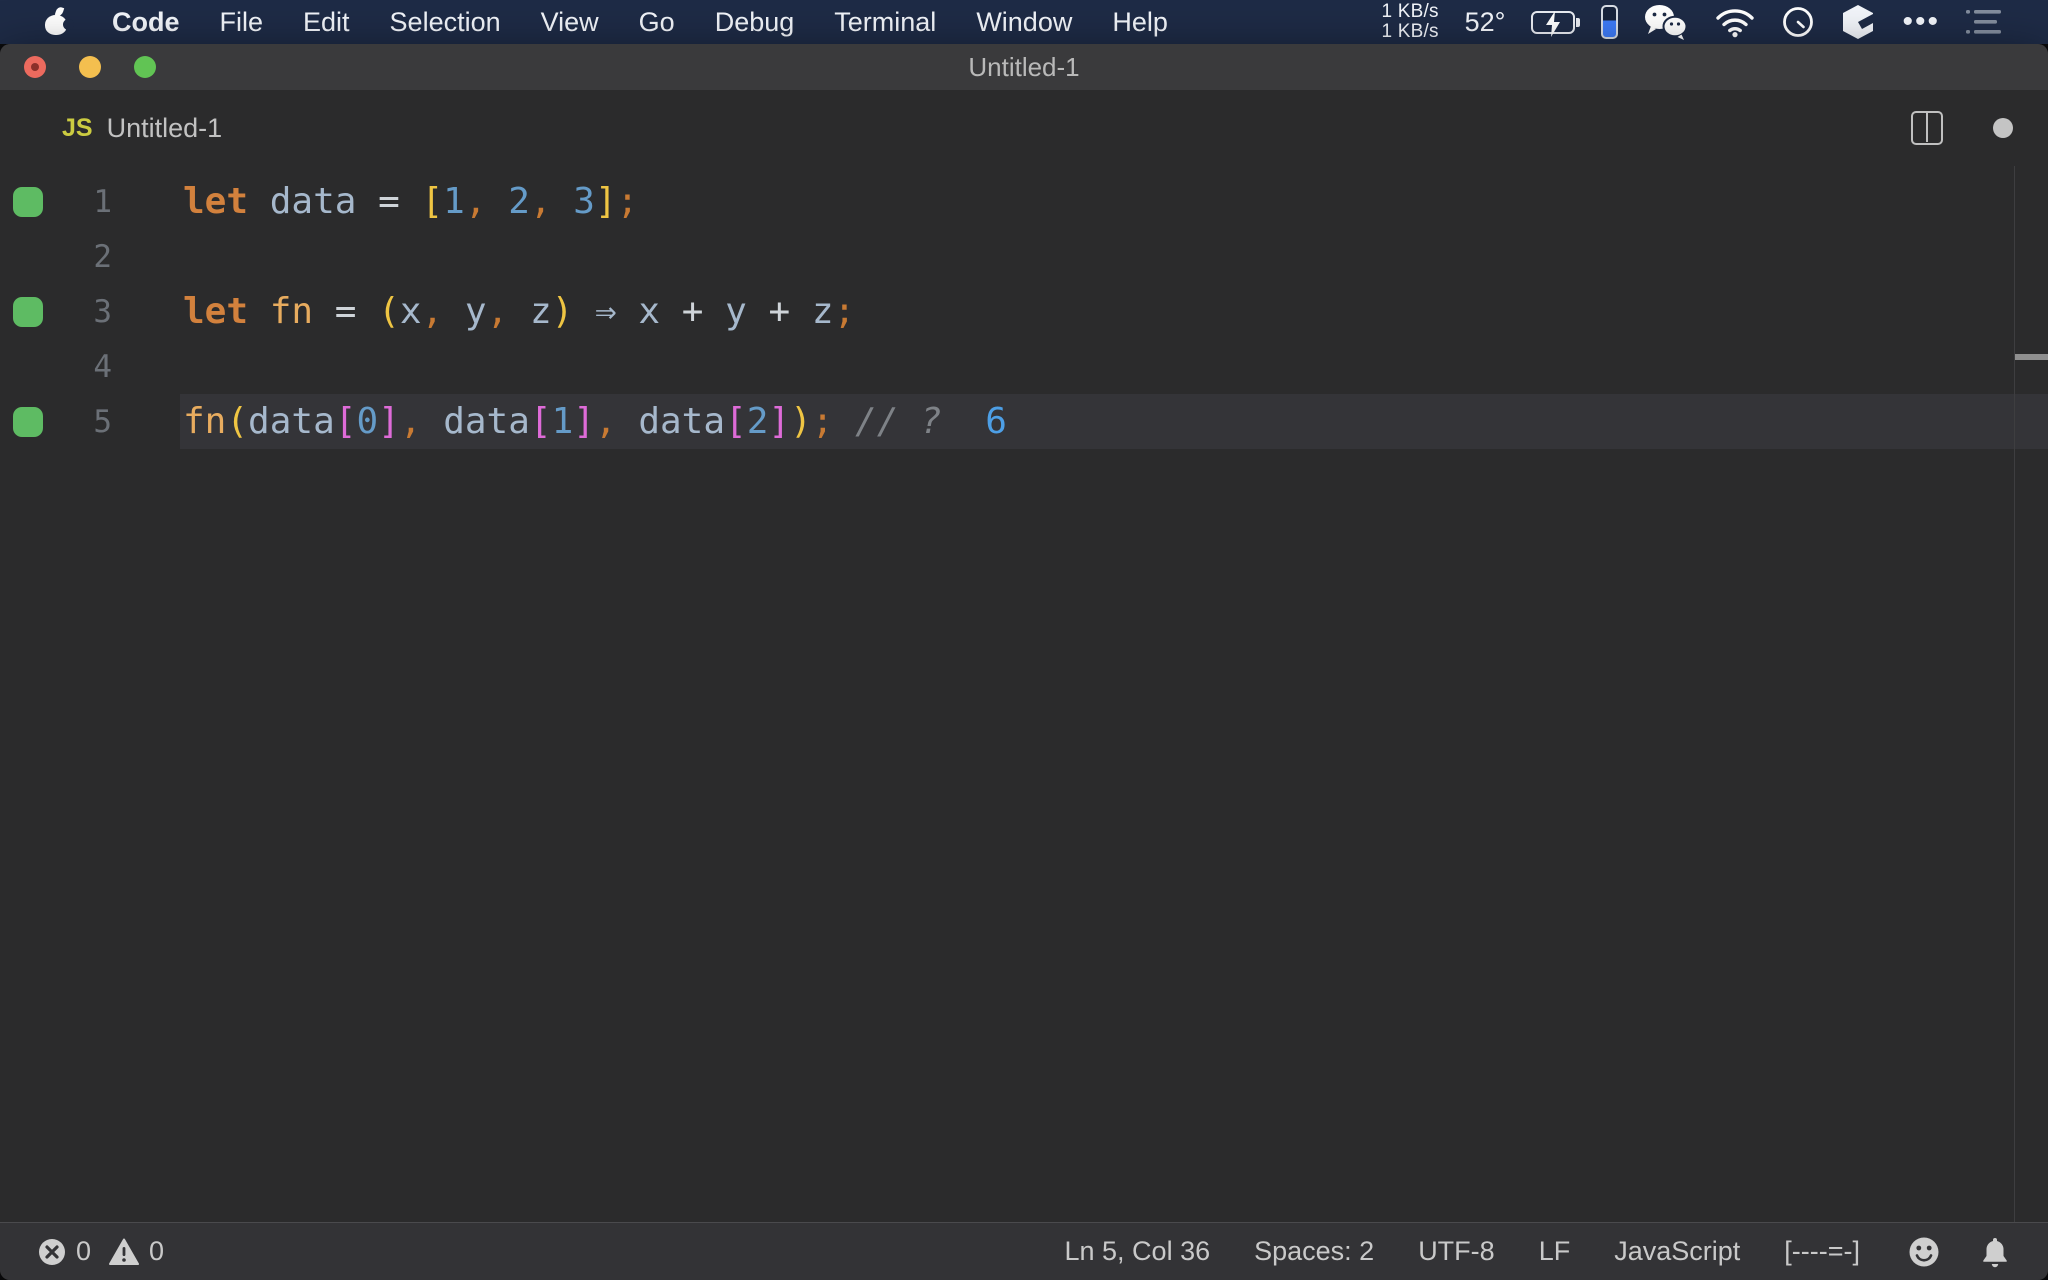 Image resolution: width=2048 pixels, height=1280 pixels. I want to click on warning-count: 0, so click(157, 1251).